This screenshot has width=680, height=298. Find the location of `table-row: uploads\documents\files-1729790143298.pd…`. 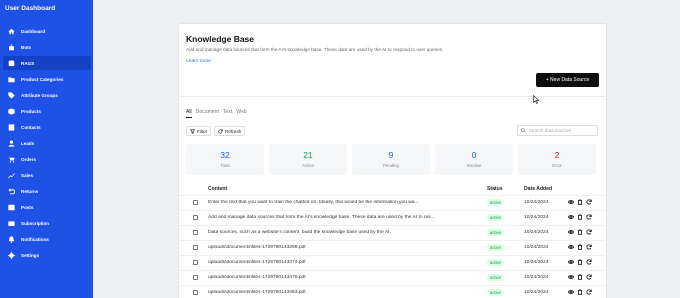

table-row: uploads\documents\files-1729790143298.pd… is located at coordinates (392, 247).